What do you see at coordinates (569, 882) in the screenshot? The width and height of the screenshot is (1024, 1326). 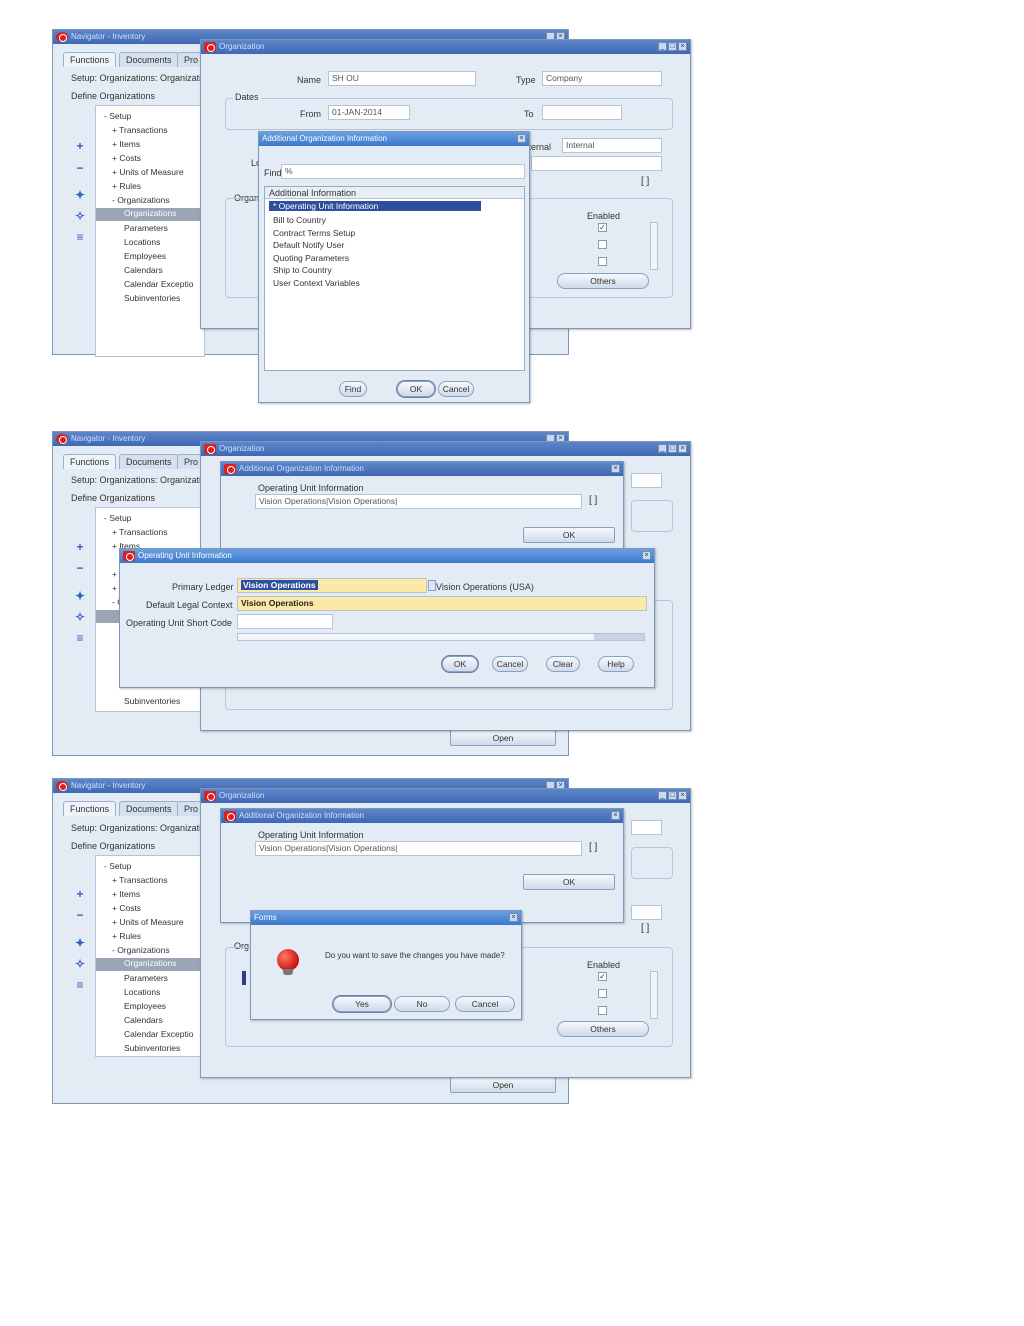 I see `ok-button: OK` at bounding box center [569, 882].